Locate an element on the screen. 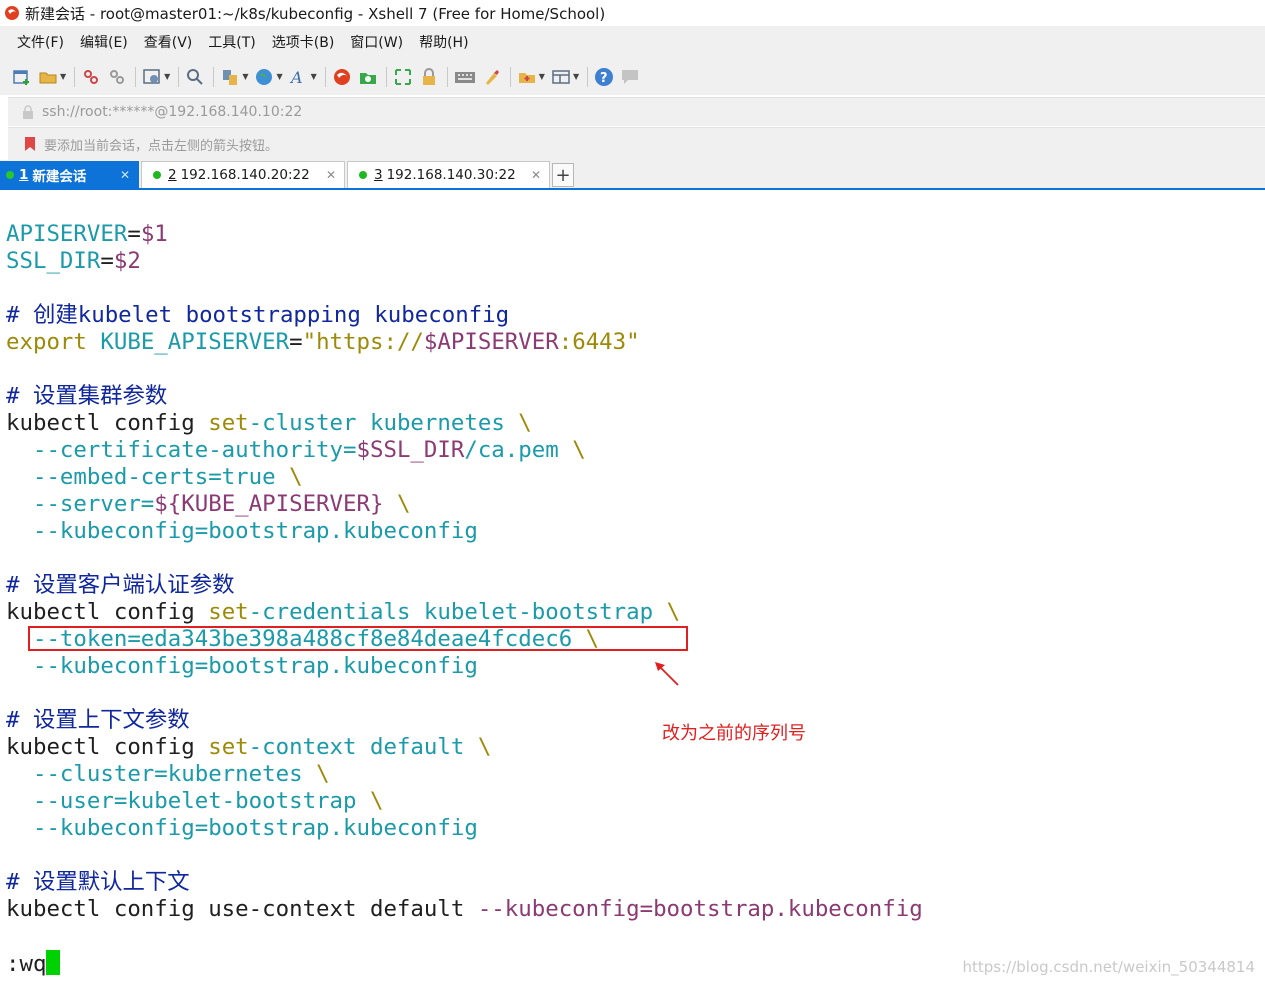  terminal-line: # 设置集群参数 is located at coordinates (86, 396).